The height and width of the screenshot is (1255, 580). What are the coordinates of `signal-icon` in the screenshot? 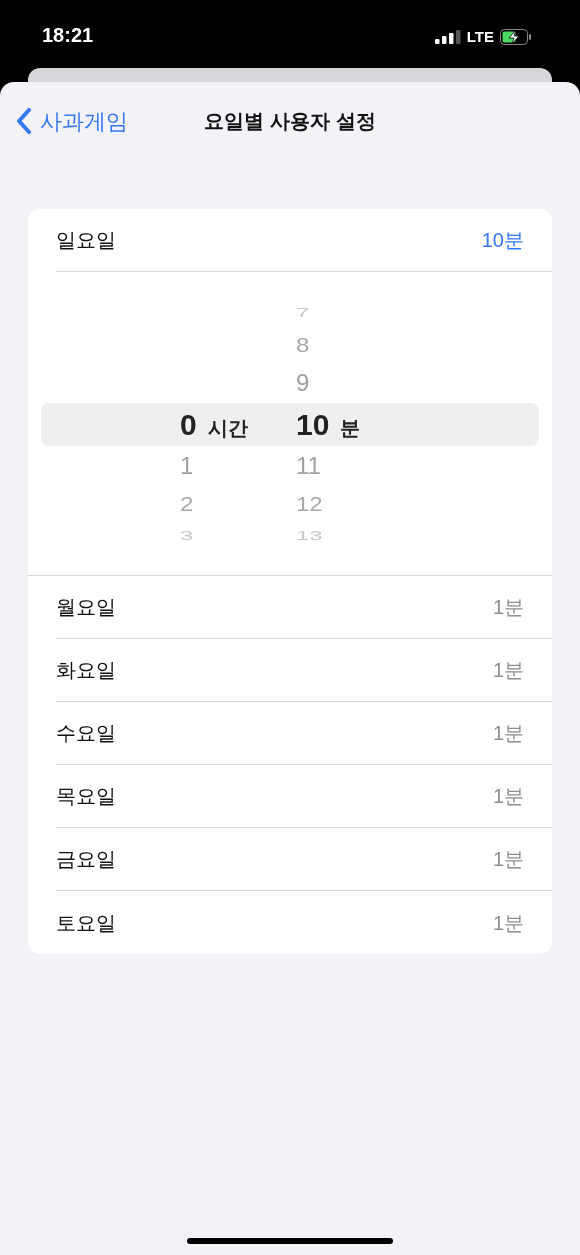 It's located at (447, 37).